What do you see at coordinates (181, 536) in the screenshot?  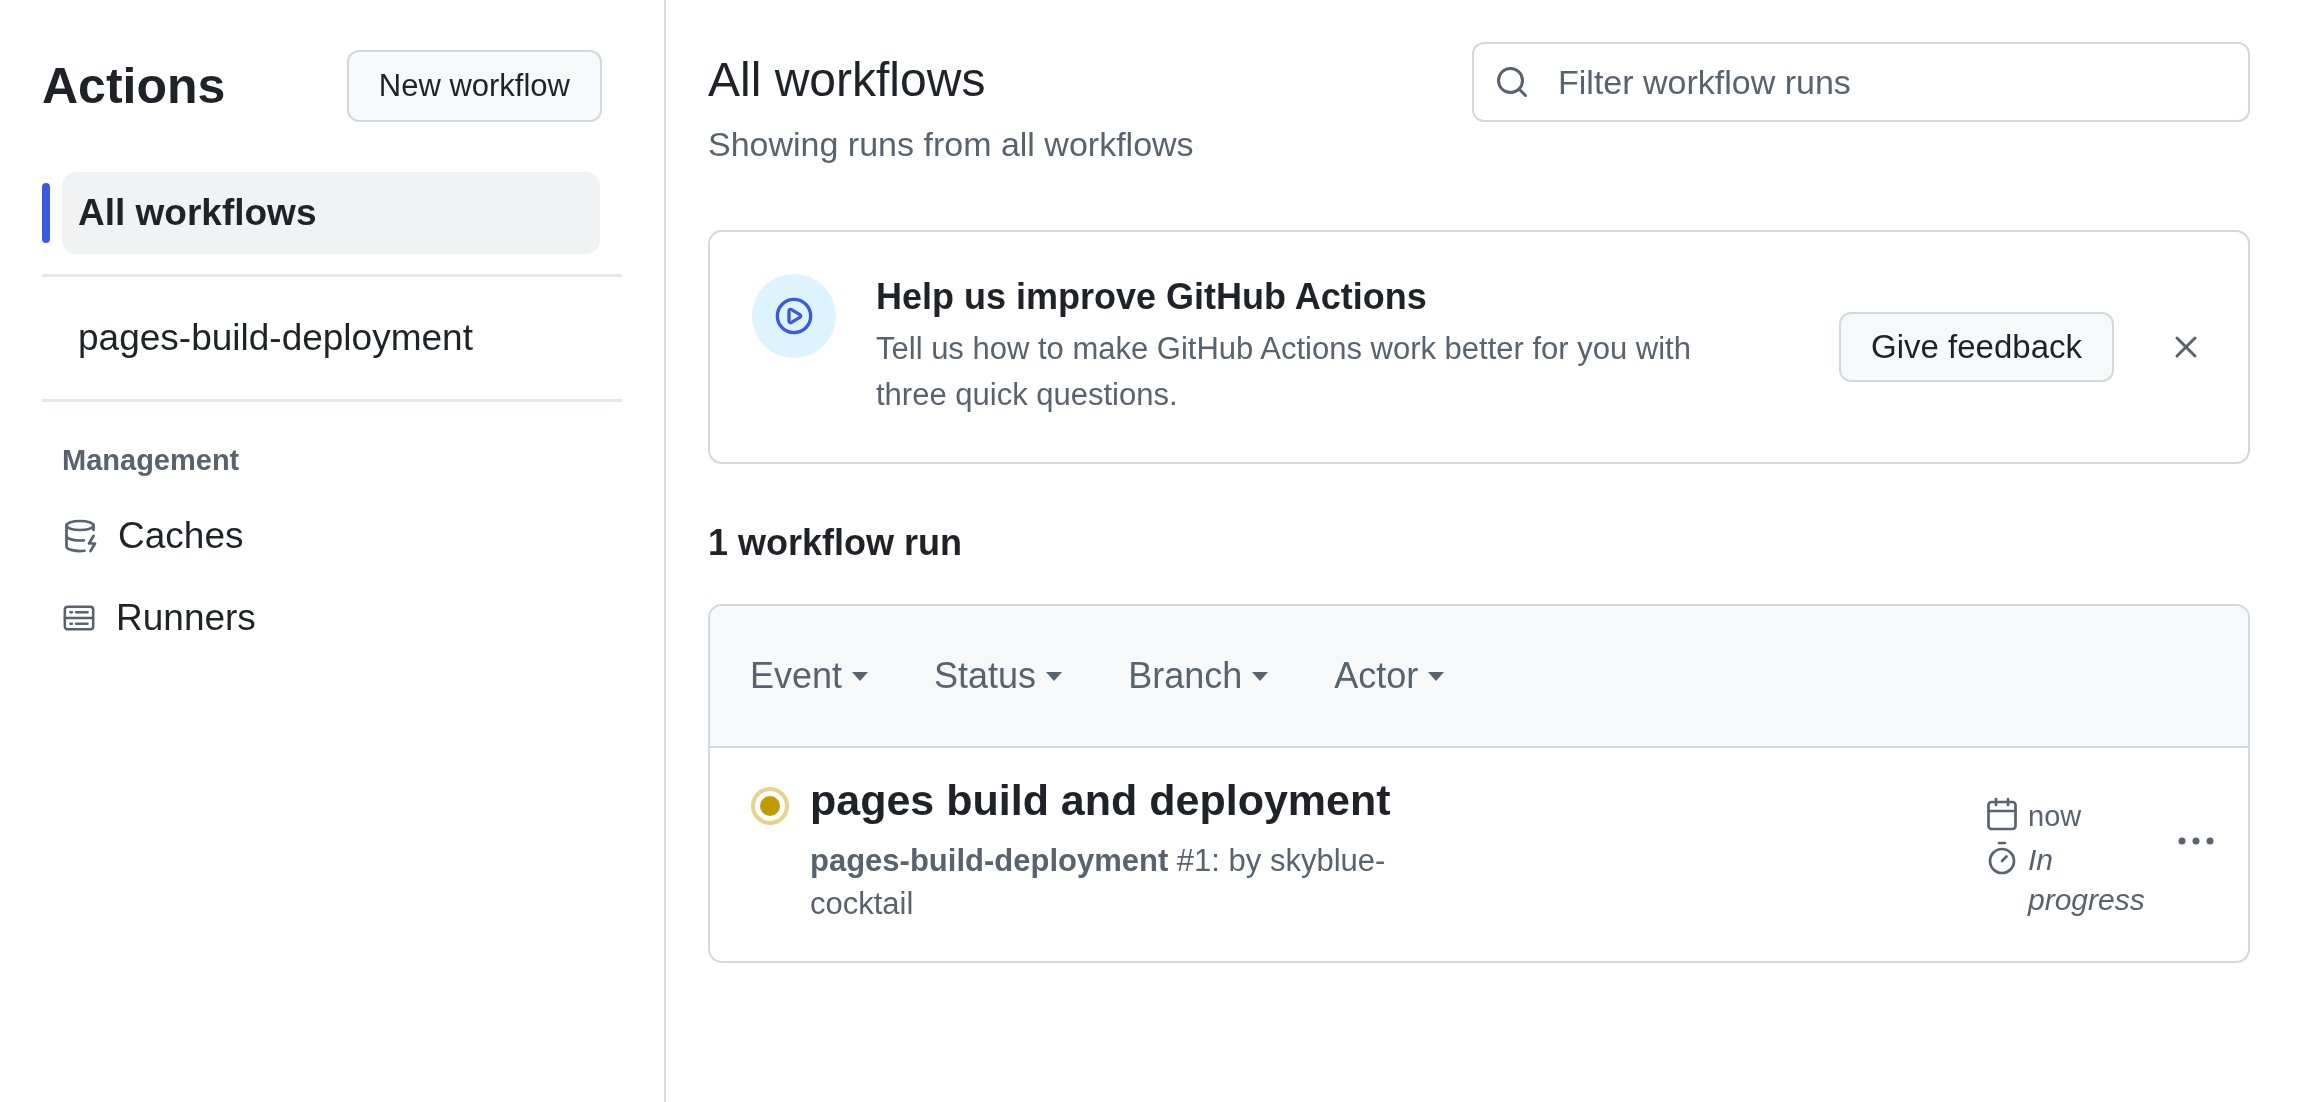 I see `nav-label: Caches` at bounding box center [181, 536].